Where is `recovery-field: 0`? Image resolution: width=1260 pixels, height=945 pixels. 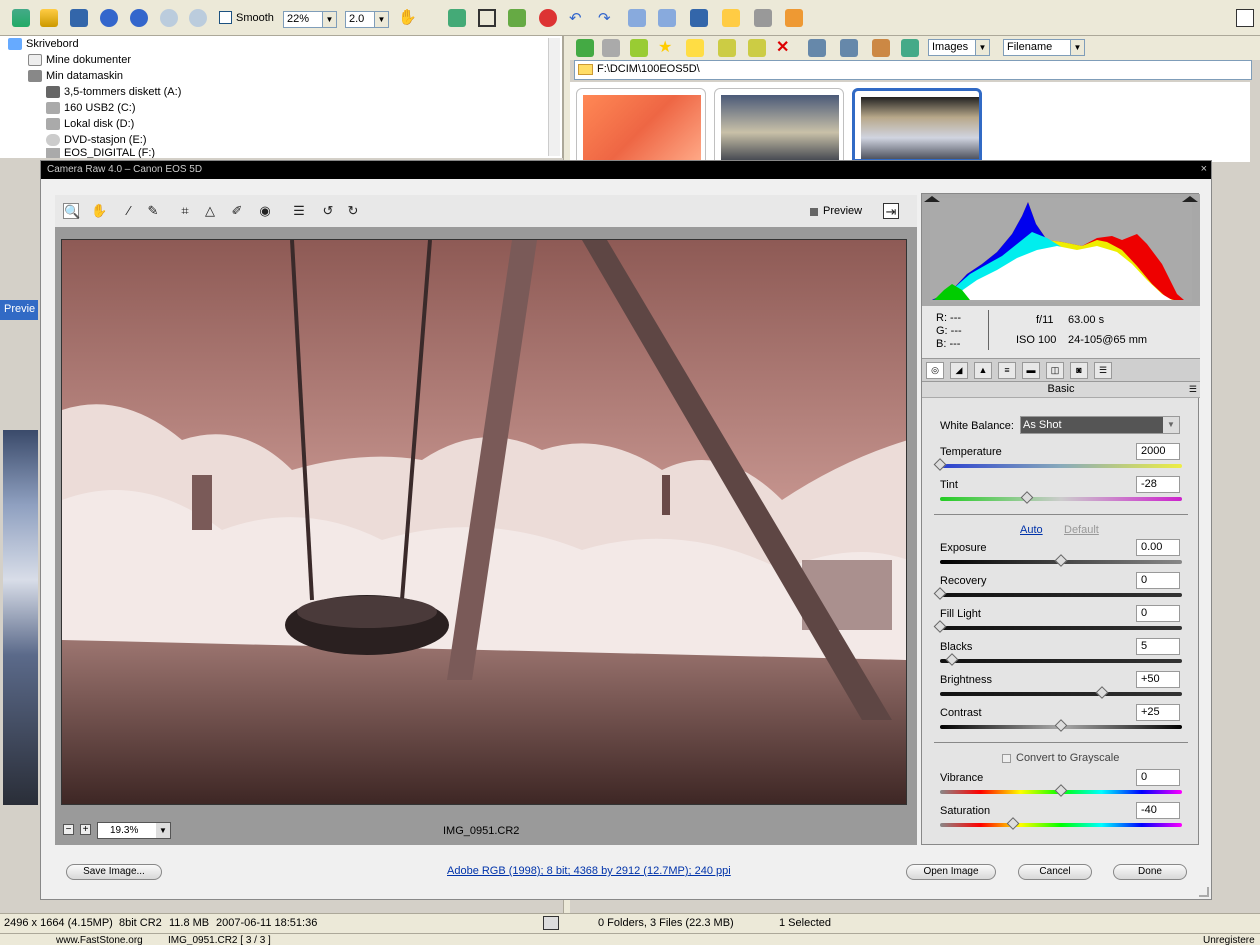 recovery-field: 0 is located at coordinates (1158, 580).